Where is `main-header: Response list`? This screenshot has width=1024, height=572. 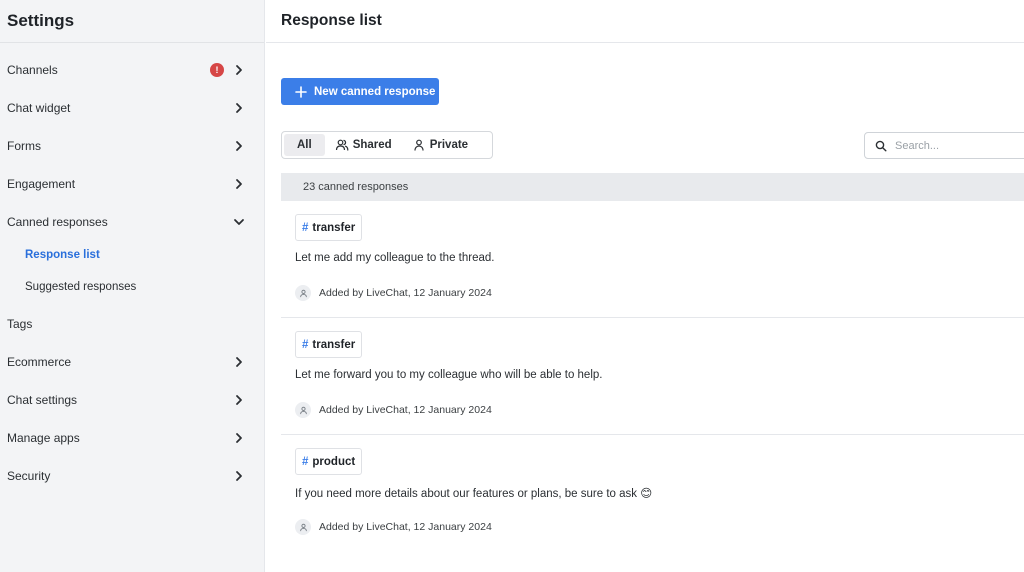 main-header: Response list is located at coordinates (645, 21).